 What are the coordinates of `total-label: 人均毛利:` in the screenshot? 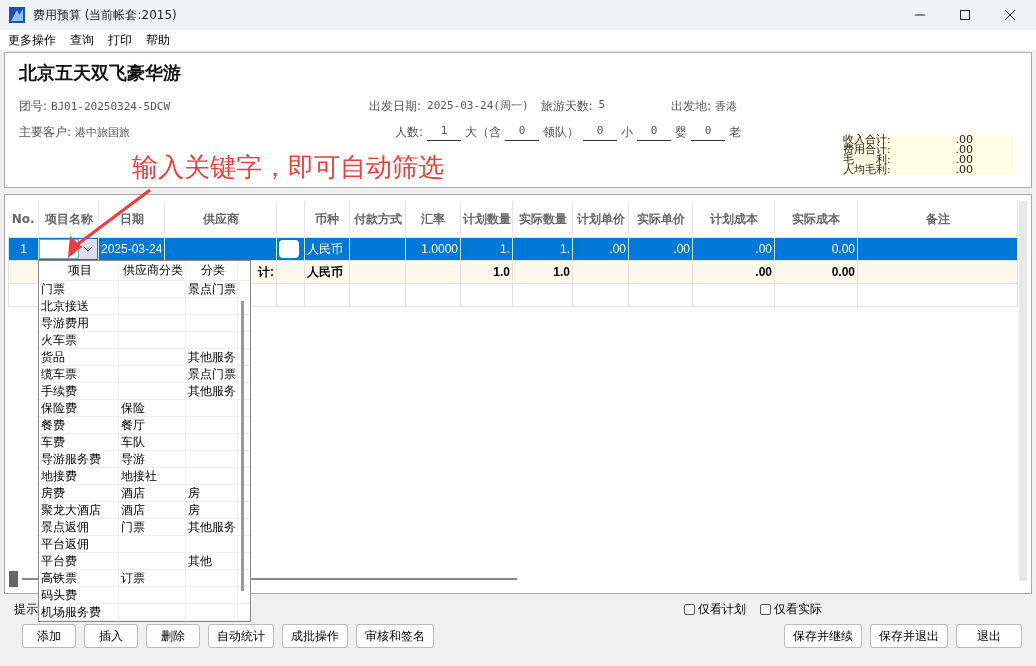 It's located at (867, 170).